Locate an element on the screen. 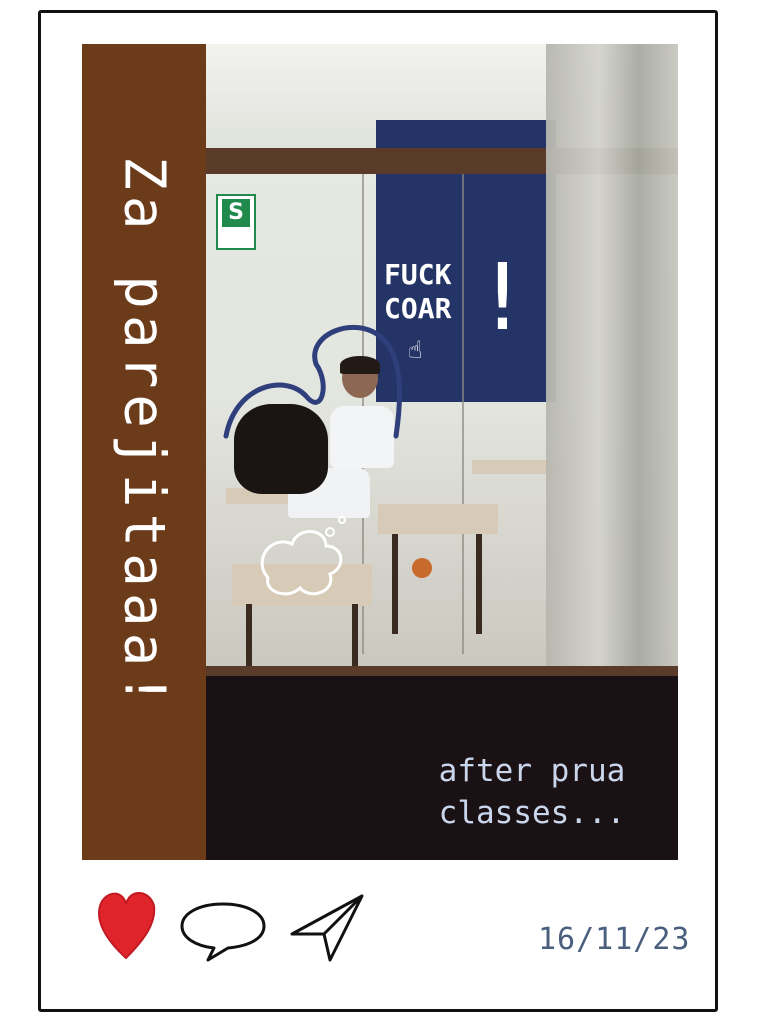  heart-icon is located at coordinates (126, 926).